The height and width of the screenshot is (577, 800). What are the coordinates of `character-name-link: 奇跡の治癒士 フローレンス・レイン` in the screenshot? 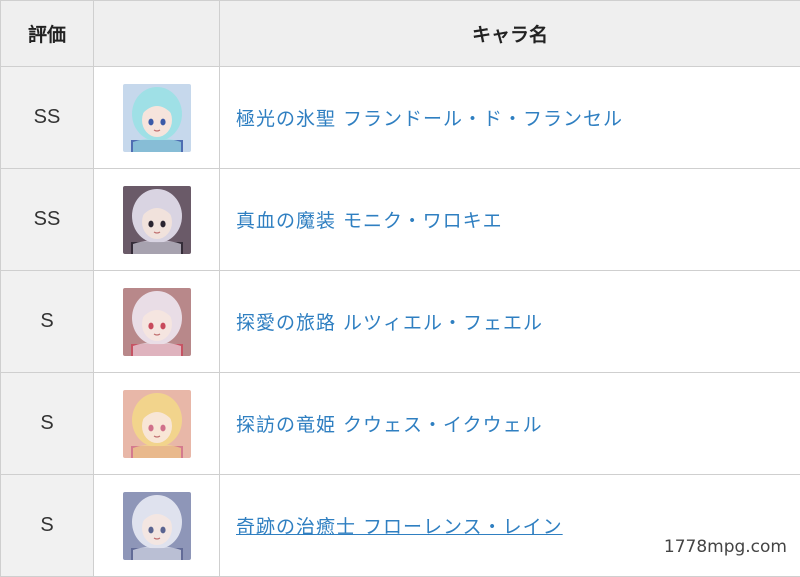 It's located at (399, 527).